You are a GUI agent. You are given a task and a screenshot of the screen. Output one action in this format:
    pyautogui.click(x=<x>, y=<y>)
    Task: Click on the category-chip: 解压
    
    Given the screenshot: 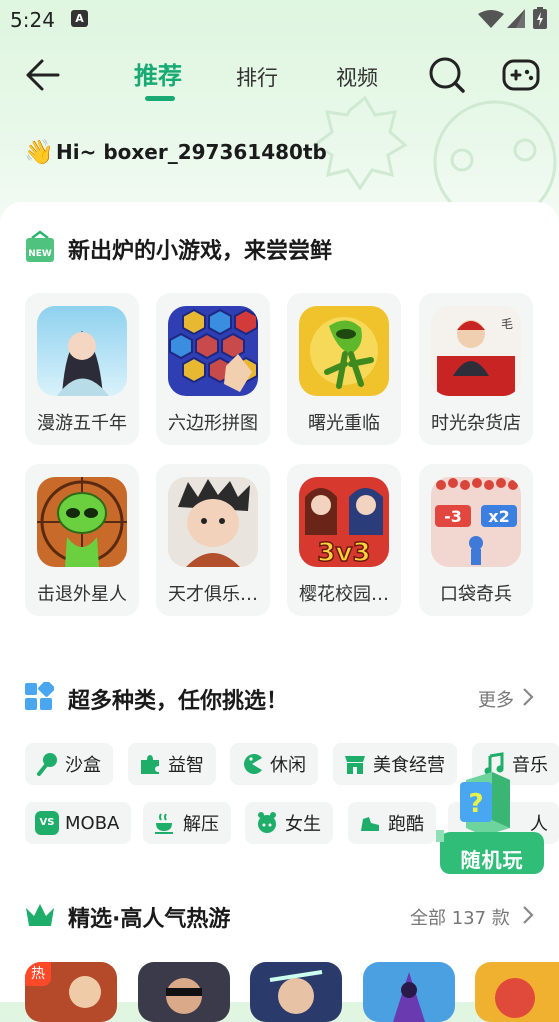 What is the action you would take?
    pyautogui.click(x=187, y=823)
    